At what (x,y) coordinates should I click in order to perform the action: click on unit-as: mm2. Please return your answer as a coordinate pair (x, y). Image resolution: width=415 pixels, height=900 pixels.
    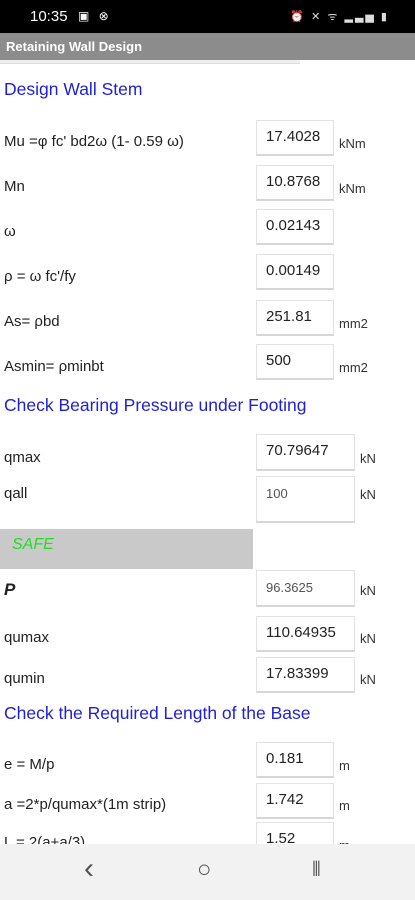
    Looking at the image, I should click on (353, 323).